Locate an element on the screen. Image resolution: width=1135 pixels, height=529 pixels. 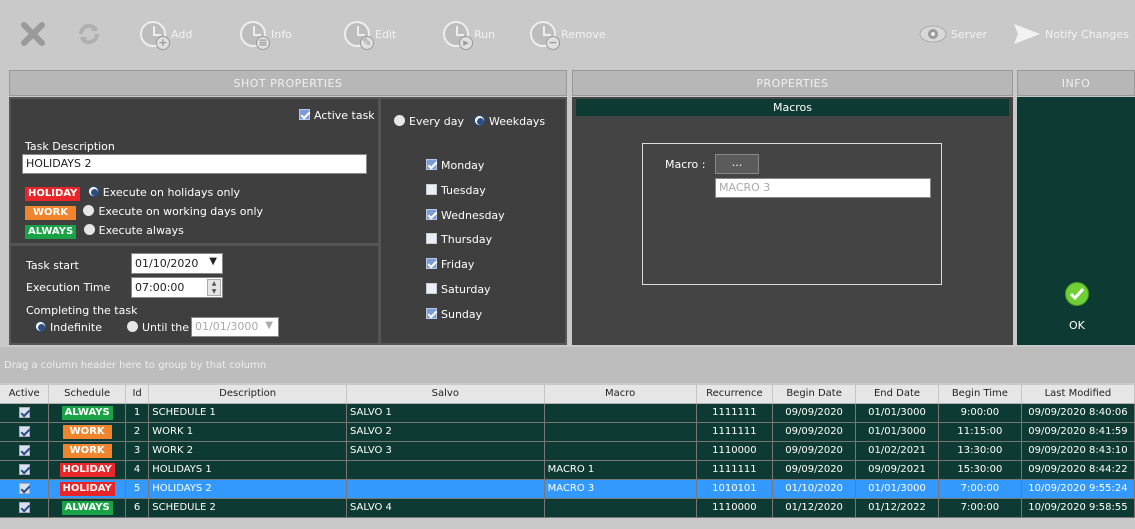
weekdays-option: Weekdays is located at coordinates (509, 121).